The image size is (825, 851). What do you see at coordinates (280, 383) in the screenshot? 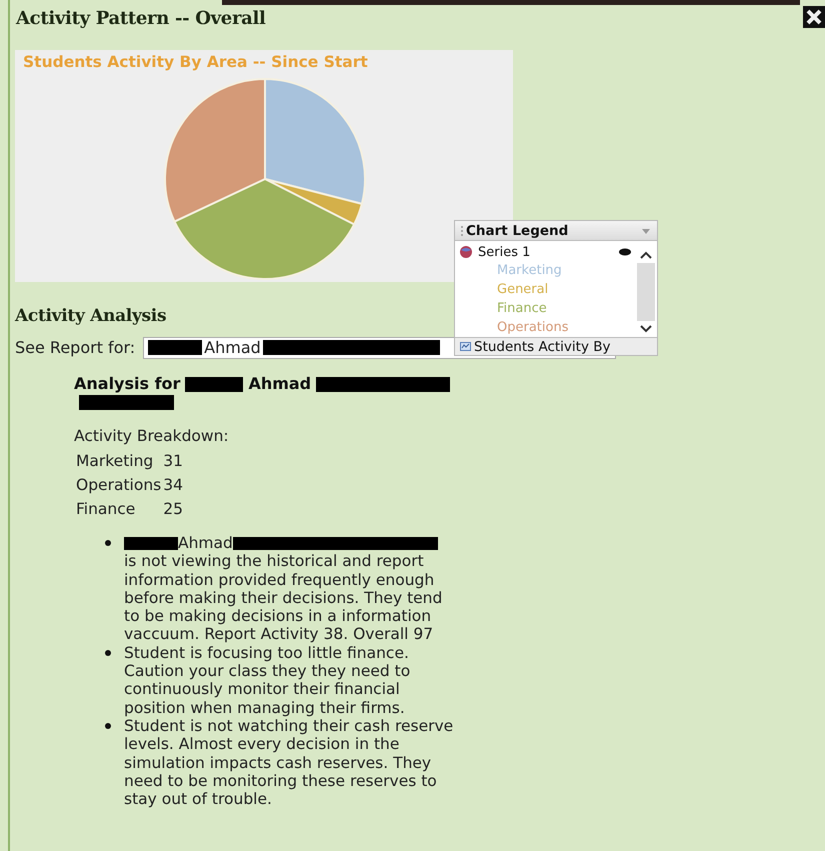
I see `analysis-title: Ahmad` at bounding box center [280, 383].